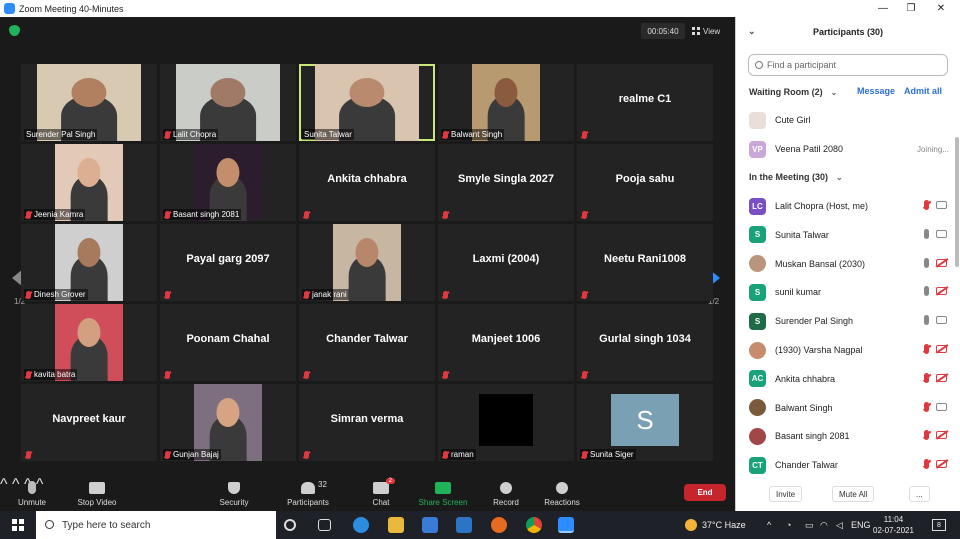 Image resolution: width=960 pixels, height=539 pixels. What do you see at coordinates (89, 102) in the screenshot?
I see `participant-tile: Surender Pal Singh` at bounding box center [89, 102].